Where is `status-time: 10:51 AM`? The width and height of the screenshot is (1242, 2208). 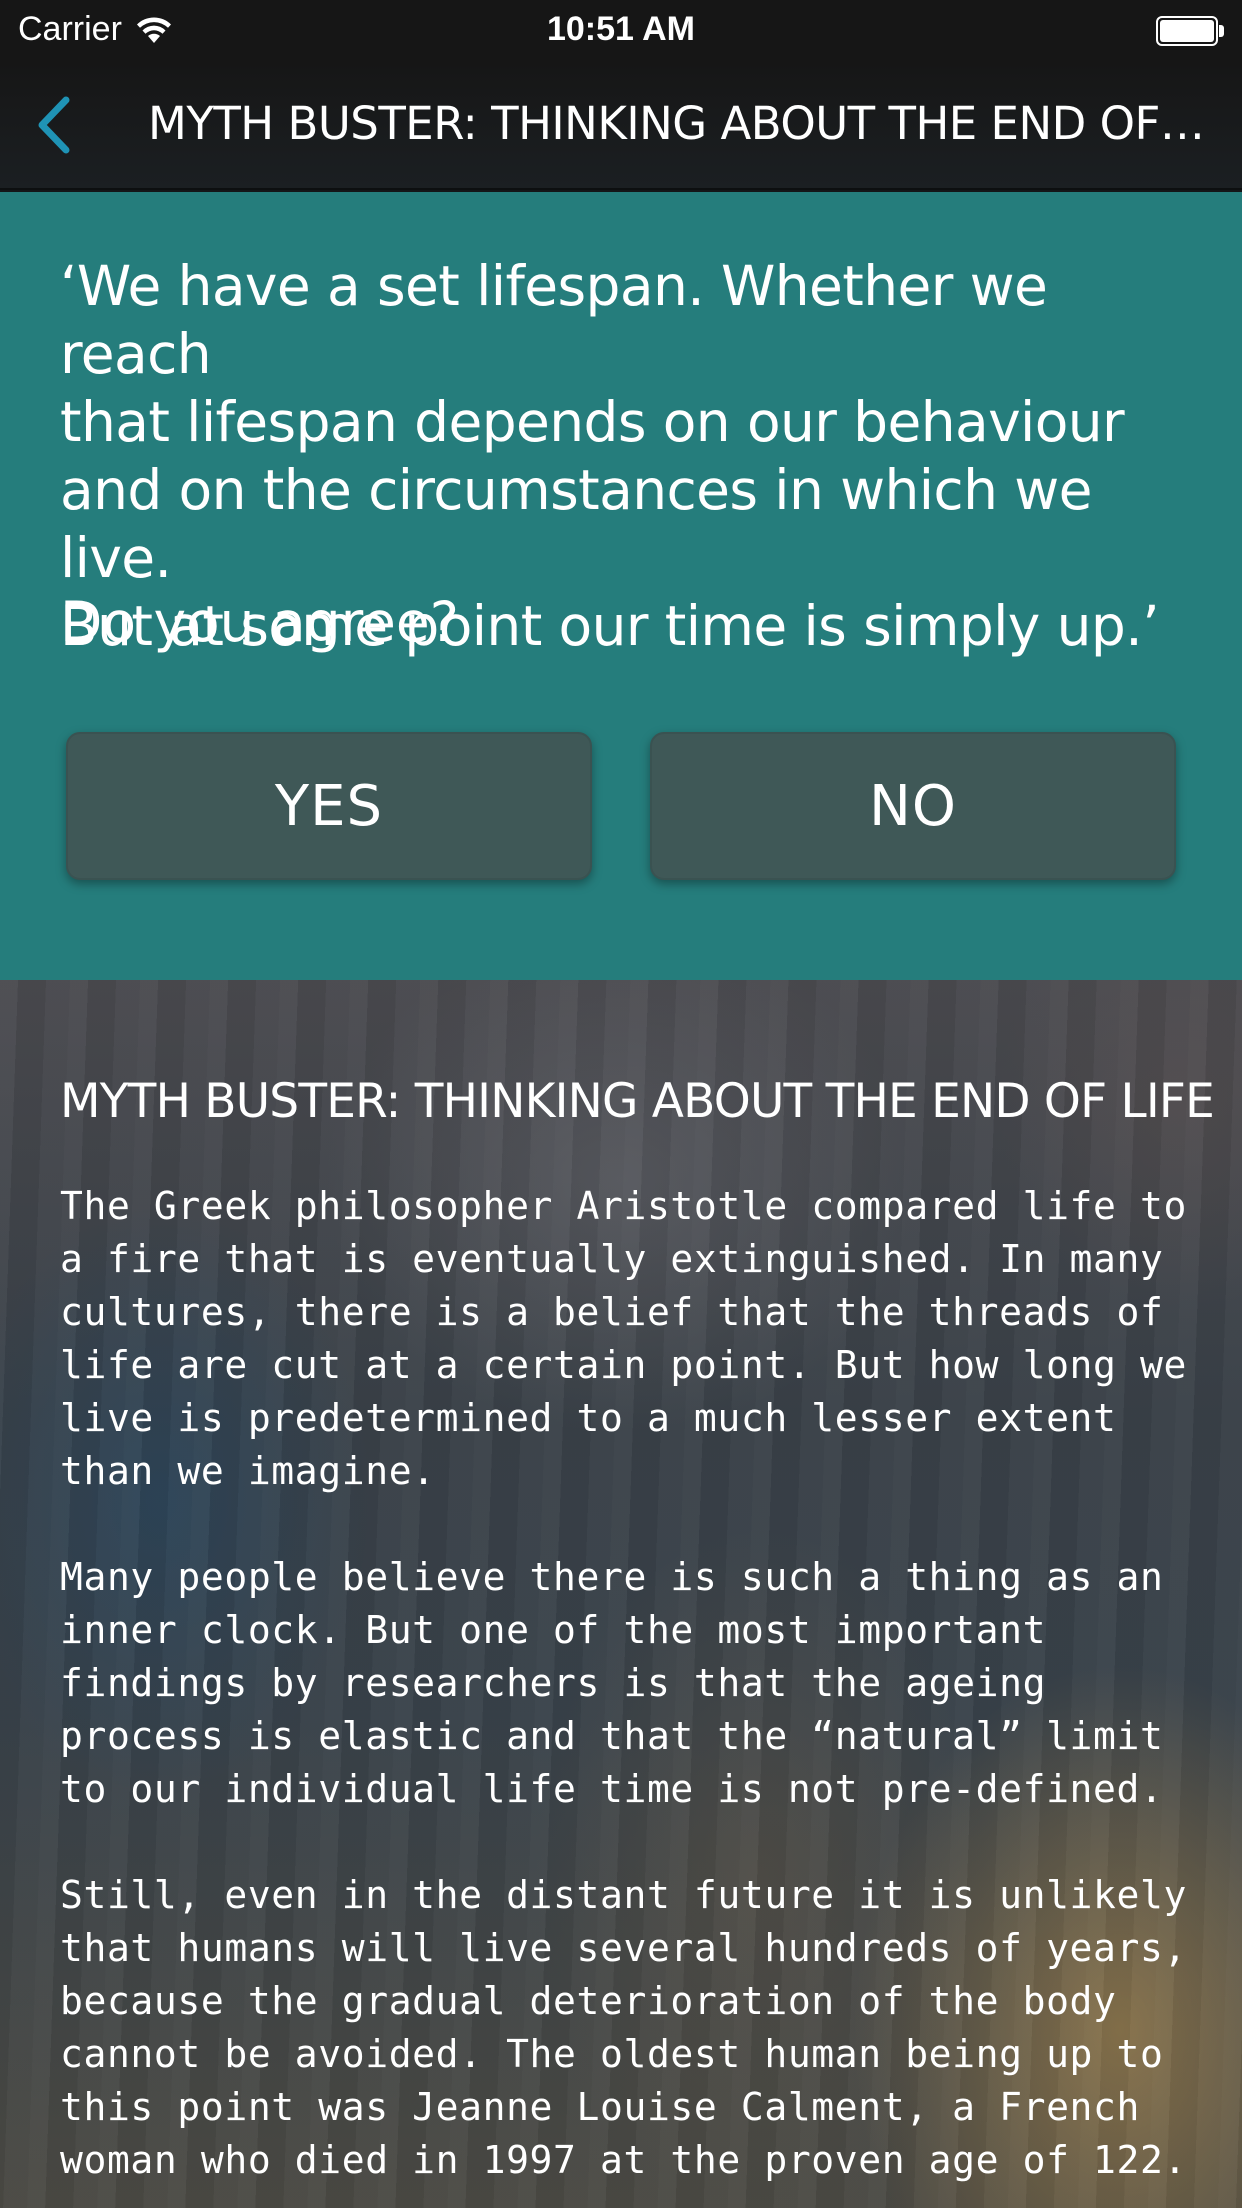
status-time: 10:51 AM is located at coordinates (621, 29).